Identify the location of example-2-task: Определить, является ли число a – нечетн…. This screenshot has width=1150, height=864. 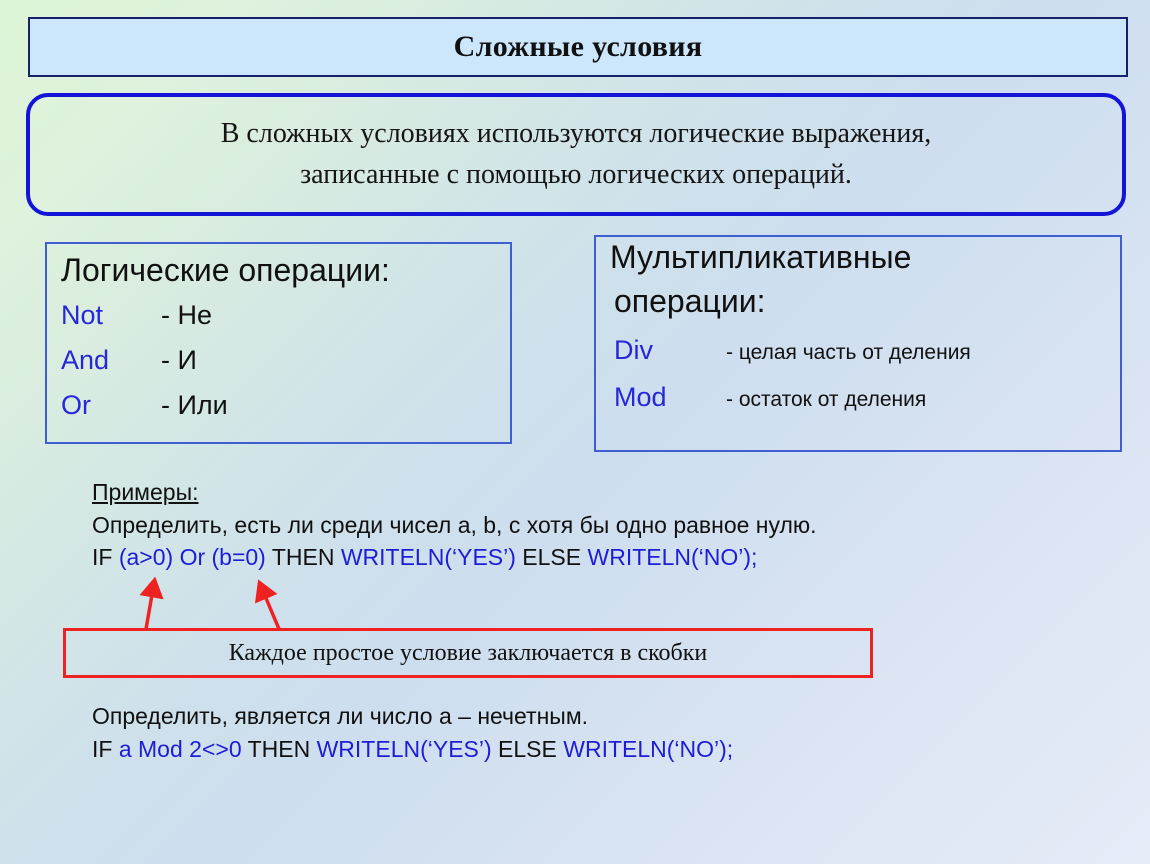
(340, 716).